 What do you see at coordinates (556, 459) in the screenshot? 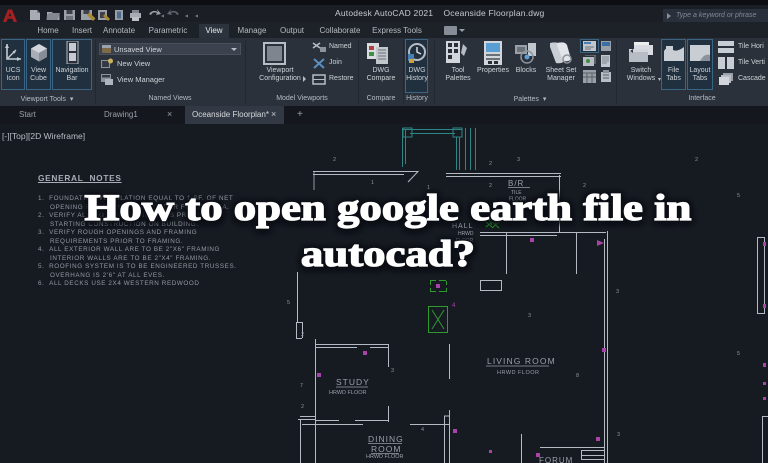
I see `svg-text: FORUM` at bounding box center [556, 459].